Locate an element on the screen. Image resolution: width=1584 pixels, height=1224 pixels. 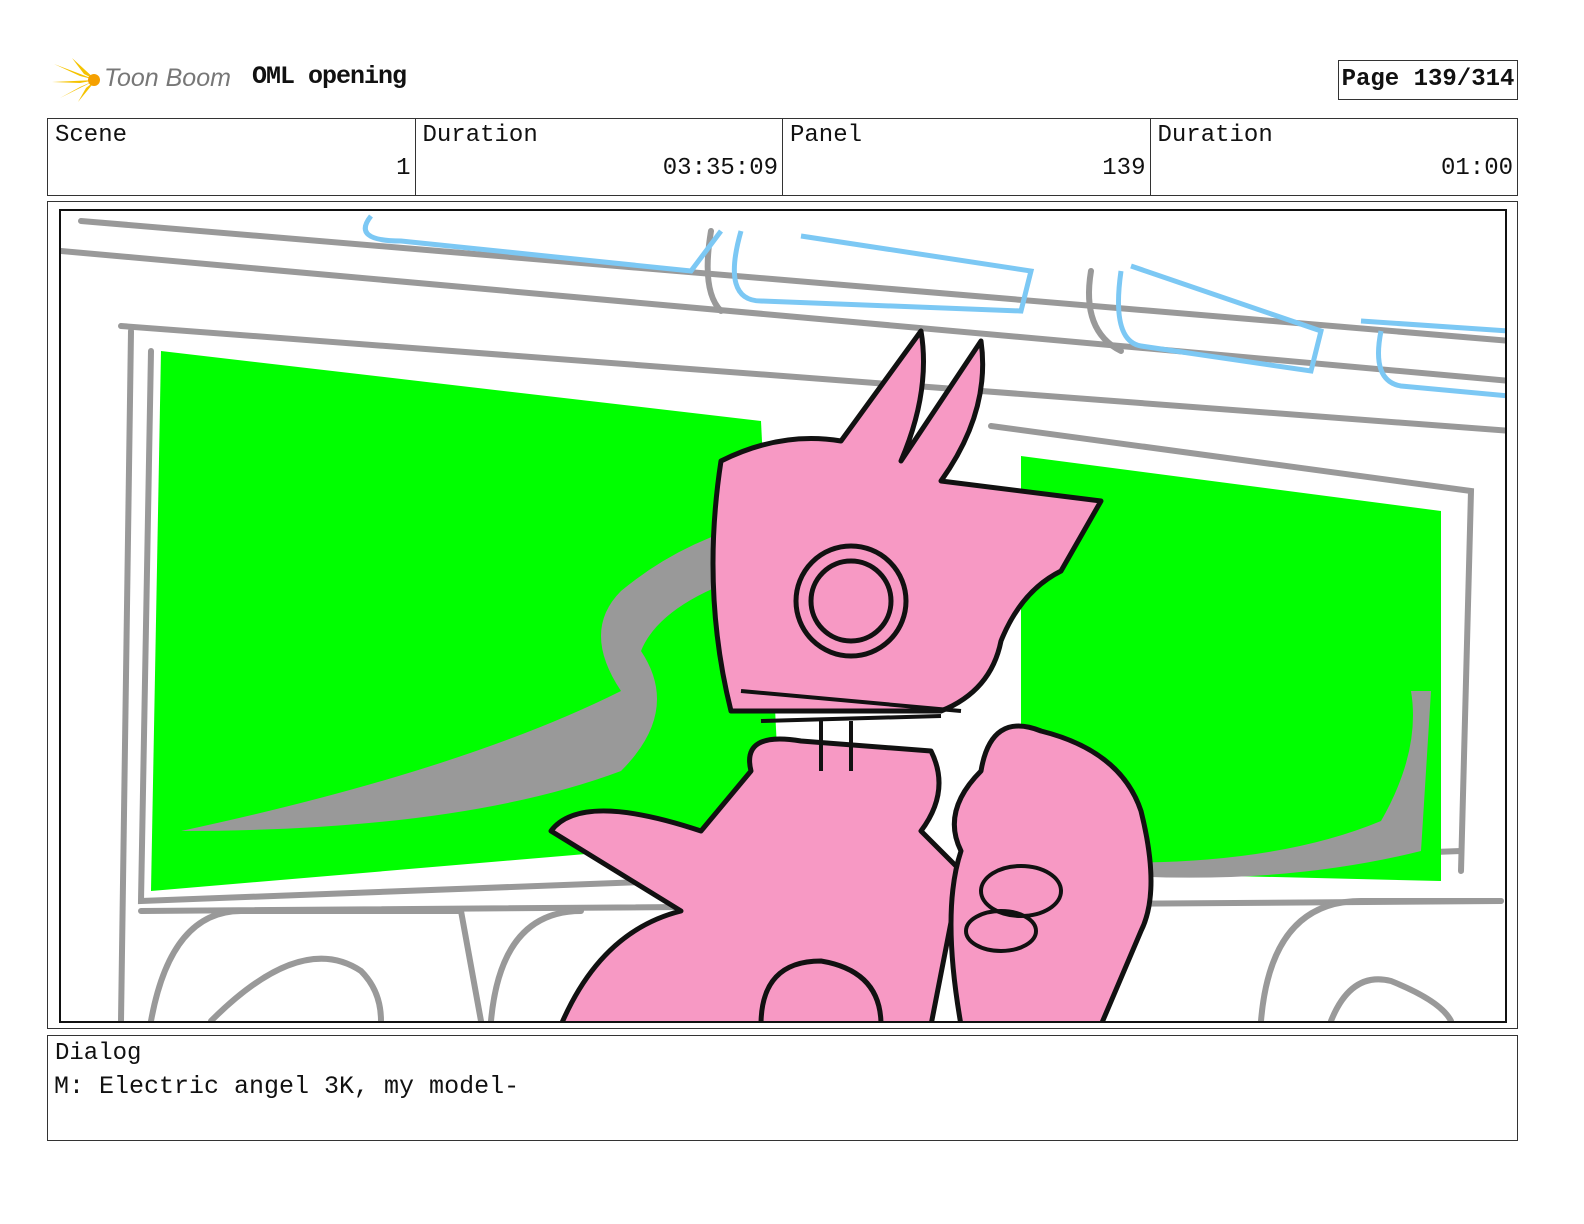
dialog-text: M: Electric angel 3K, my model- is located at coordinates (287, 1086).